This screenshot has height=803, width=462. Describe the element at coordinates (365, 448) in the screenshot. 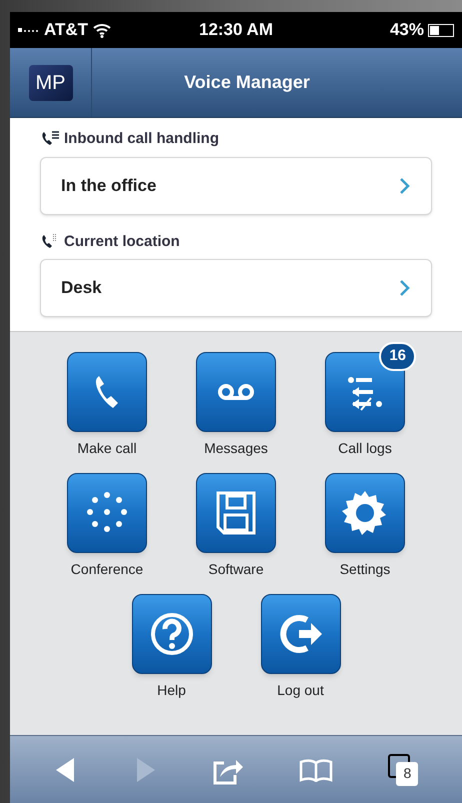

I see `app-label: Call logs` at that location.